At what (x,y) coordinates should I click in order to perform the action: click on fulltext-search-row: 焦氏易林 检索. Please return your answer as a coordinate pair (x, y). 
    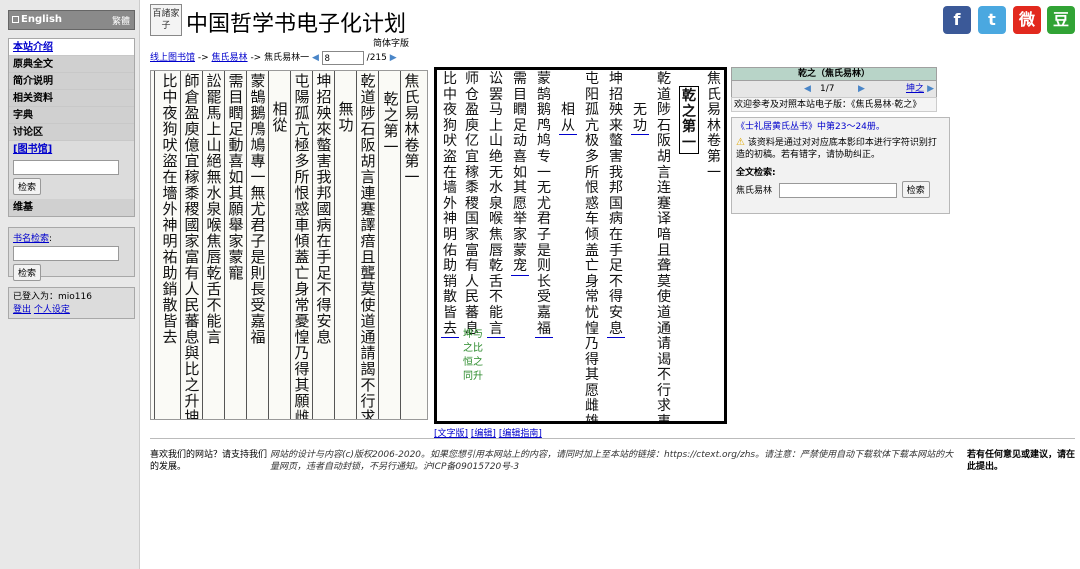
    Looking at the image, I should click on (840, 189).